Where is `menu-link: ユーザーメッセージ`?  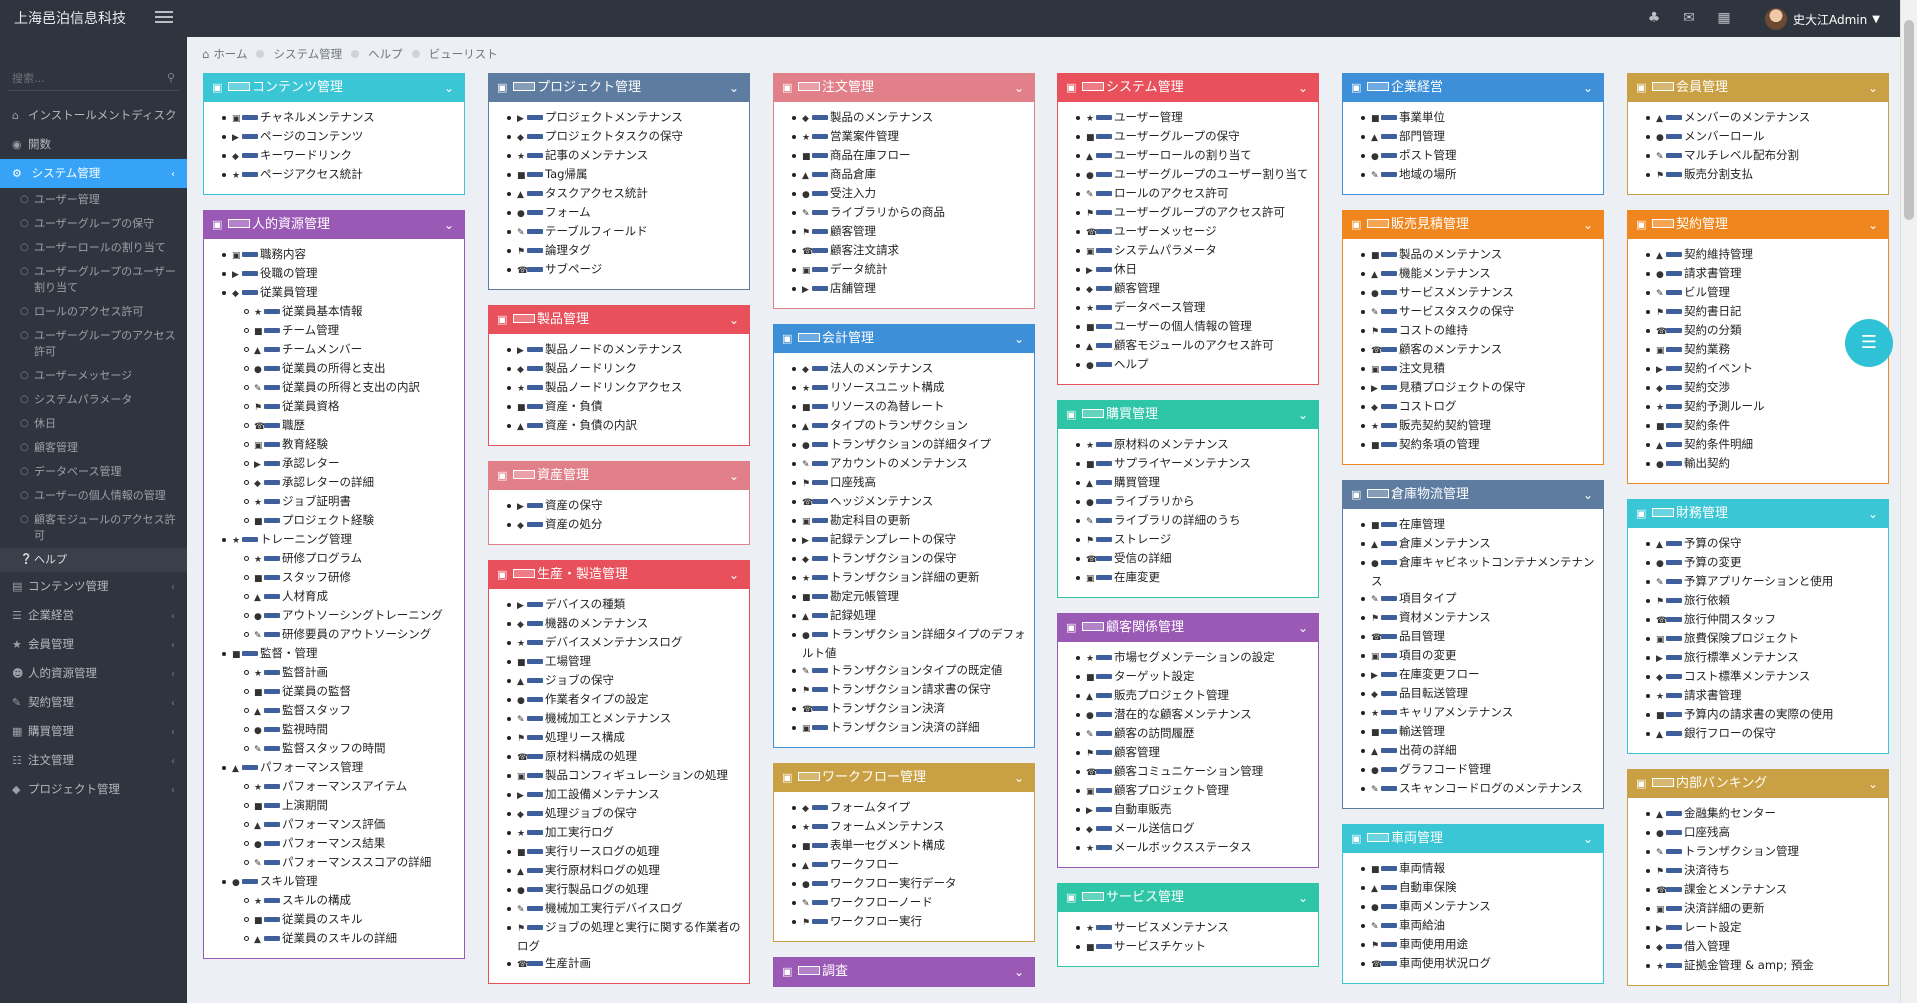
menu-link: ユーザーメッセージ is located at coordinates (1165, 231).